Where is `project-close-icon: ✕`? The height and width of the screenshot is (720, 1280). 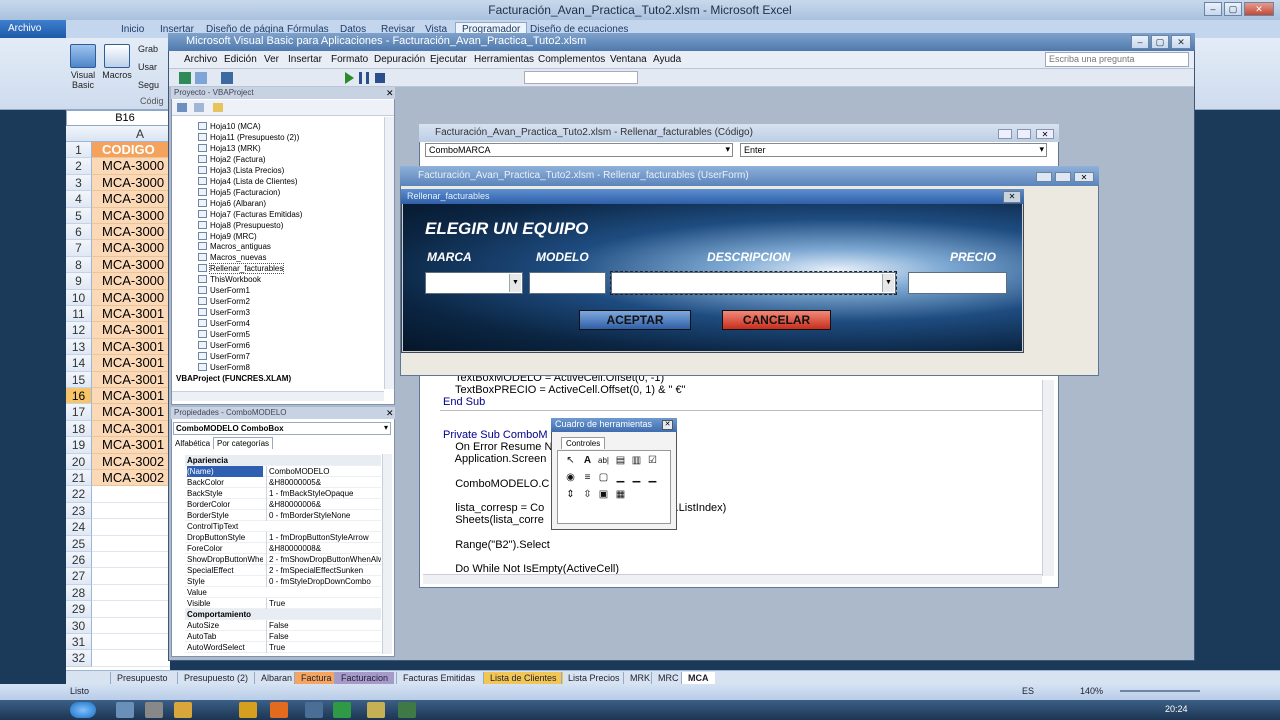
project-close-icon: ✕ is located at coordinates (390, 93).